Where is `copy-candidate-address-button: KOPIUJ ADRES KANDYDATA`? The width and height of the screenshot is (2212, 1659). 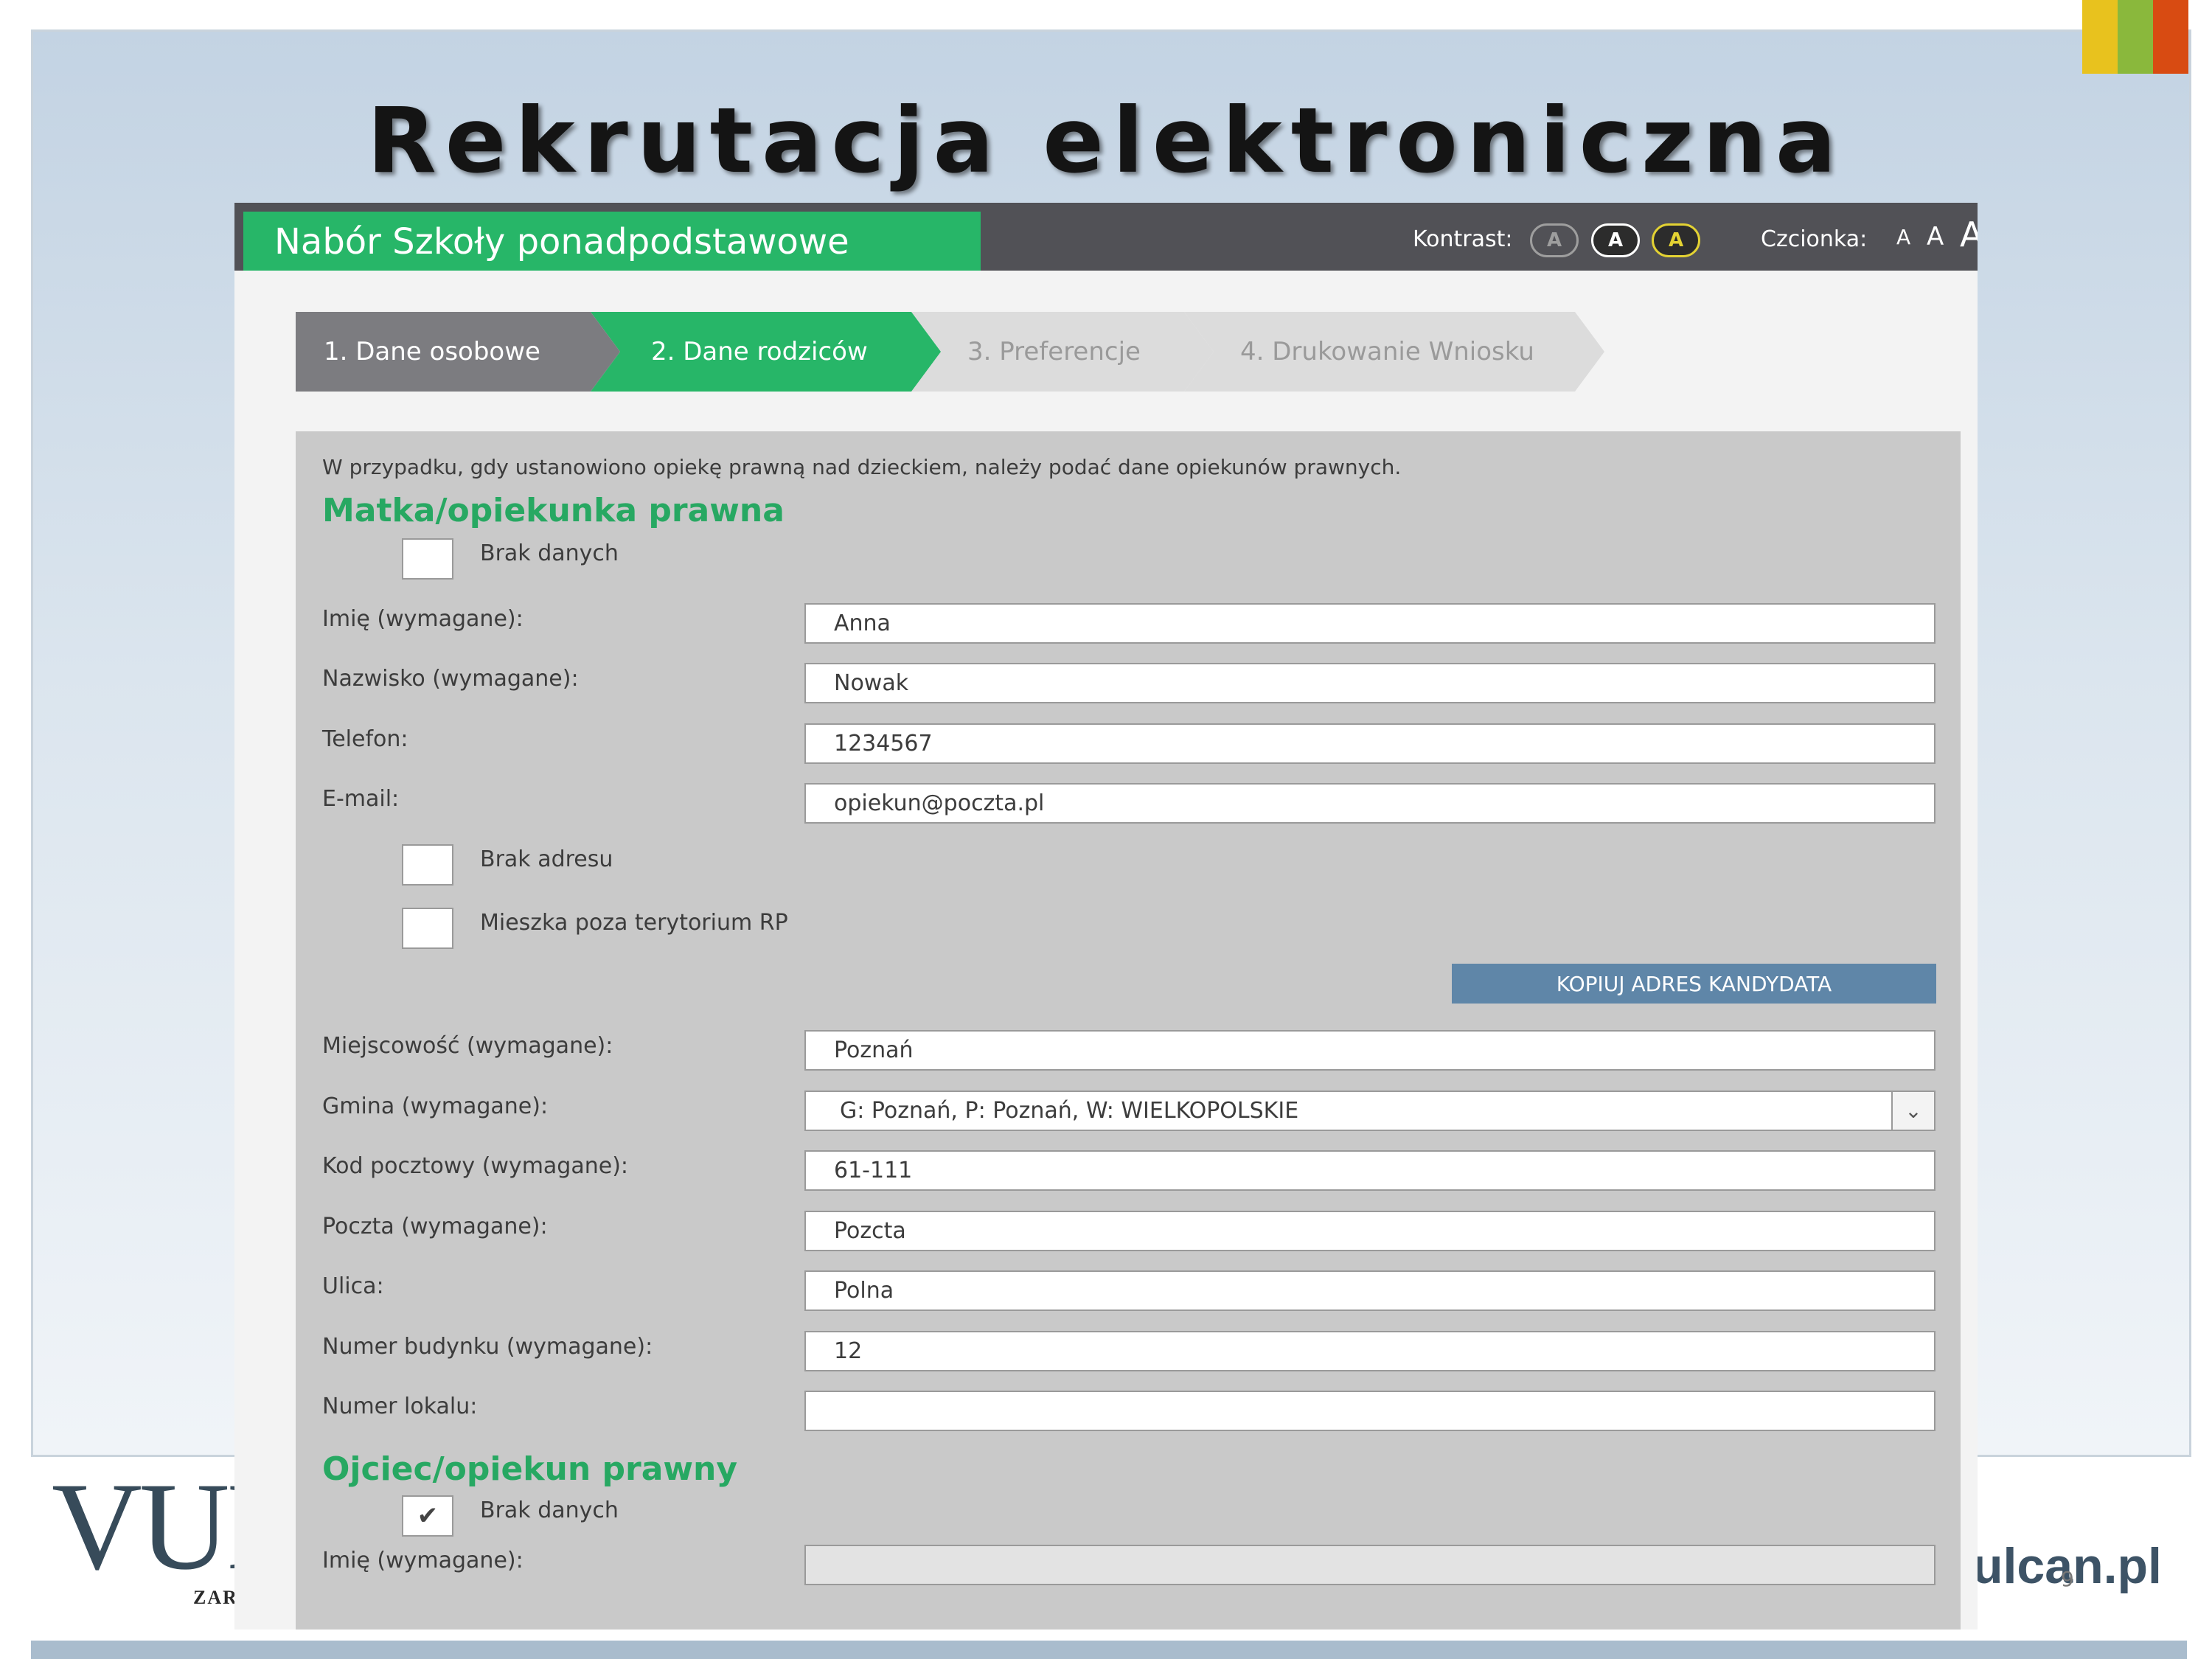
copy-candidate-address-button: KOPIUJ ADRES KANDYDATA is located at coordinates (1694, 984).